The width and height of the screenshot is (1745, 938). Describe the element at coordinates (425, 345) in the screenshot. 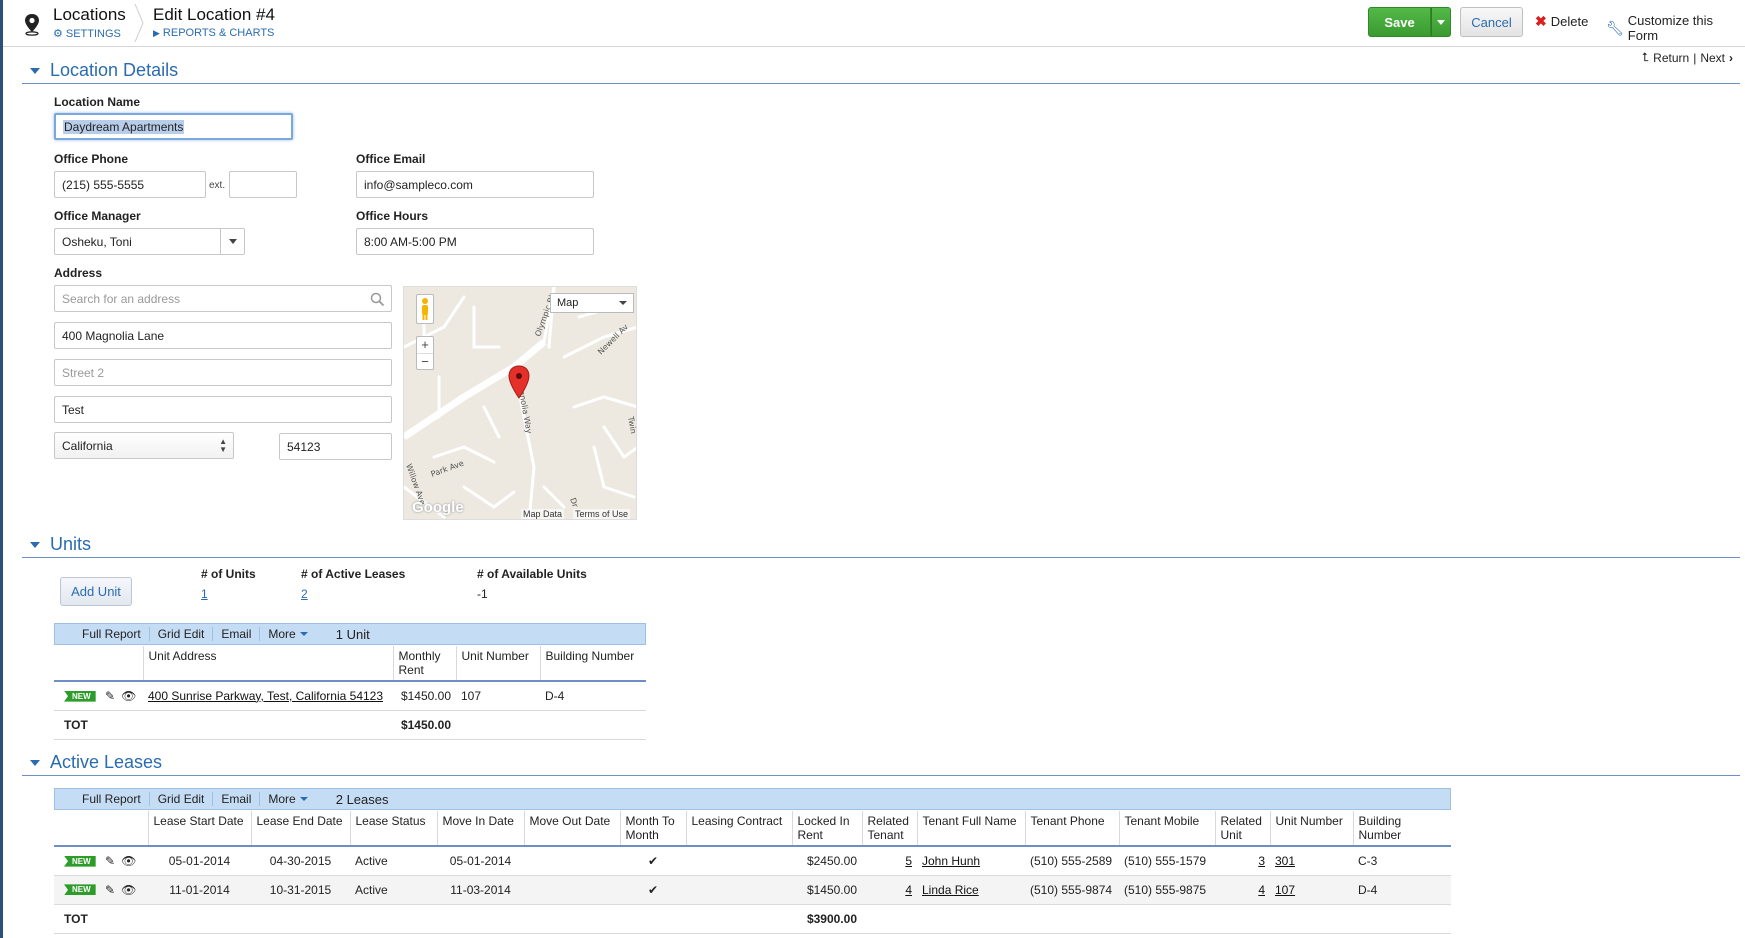

I see `zoom-in-button: +` at that location.